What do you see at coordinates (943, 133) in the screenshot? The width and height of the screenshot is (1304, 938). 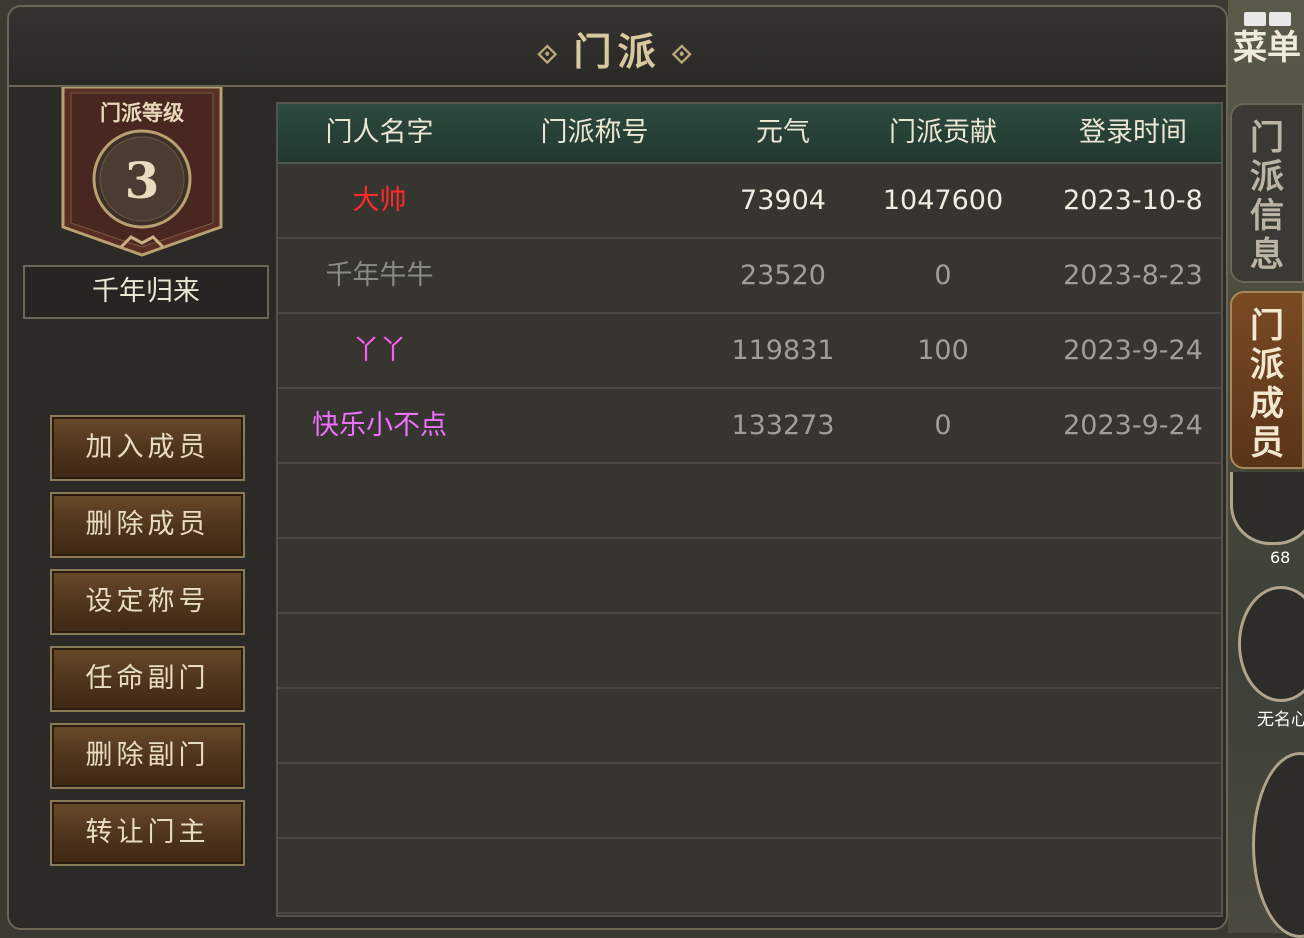 I see `header-contribution: 门派贡献` at bounding box center [943, 133].